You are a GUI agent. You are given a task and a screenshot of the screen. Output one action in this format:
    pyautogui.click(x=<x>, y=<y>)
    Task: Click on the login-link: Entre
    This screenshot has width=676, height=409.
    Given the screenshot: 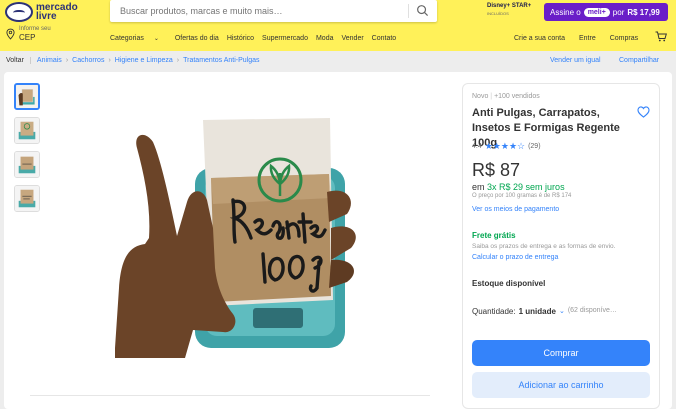 What is the action you would take?
    pyautogui.click(x=587, y=38)
    